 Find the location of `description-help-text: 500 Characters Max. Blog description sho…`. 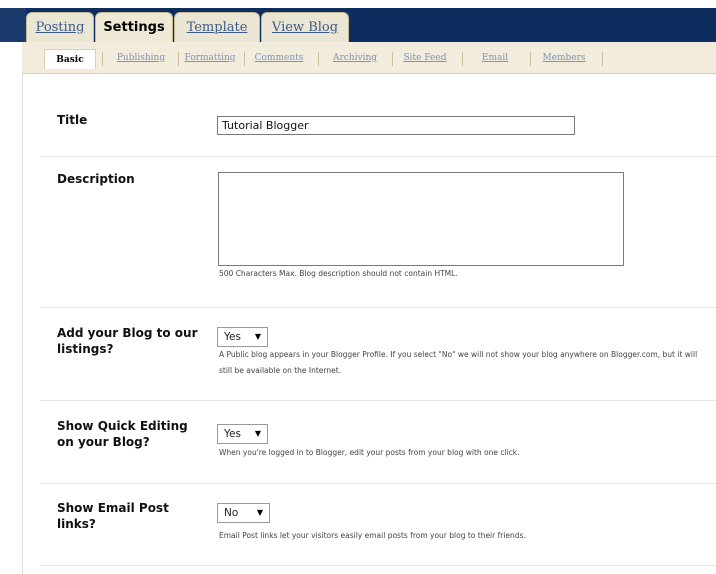

description-help-text: 500 Characters Max. Blog description sho… is located at coordinates (338, 273).